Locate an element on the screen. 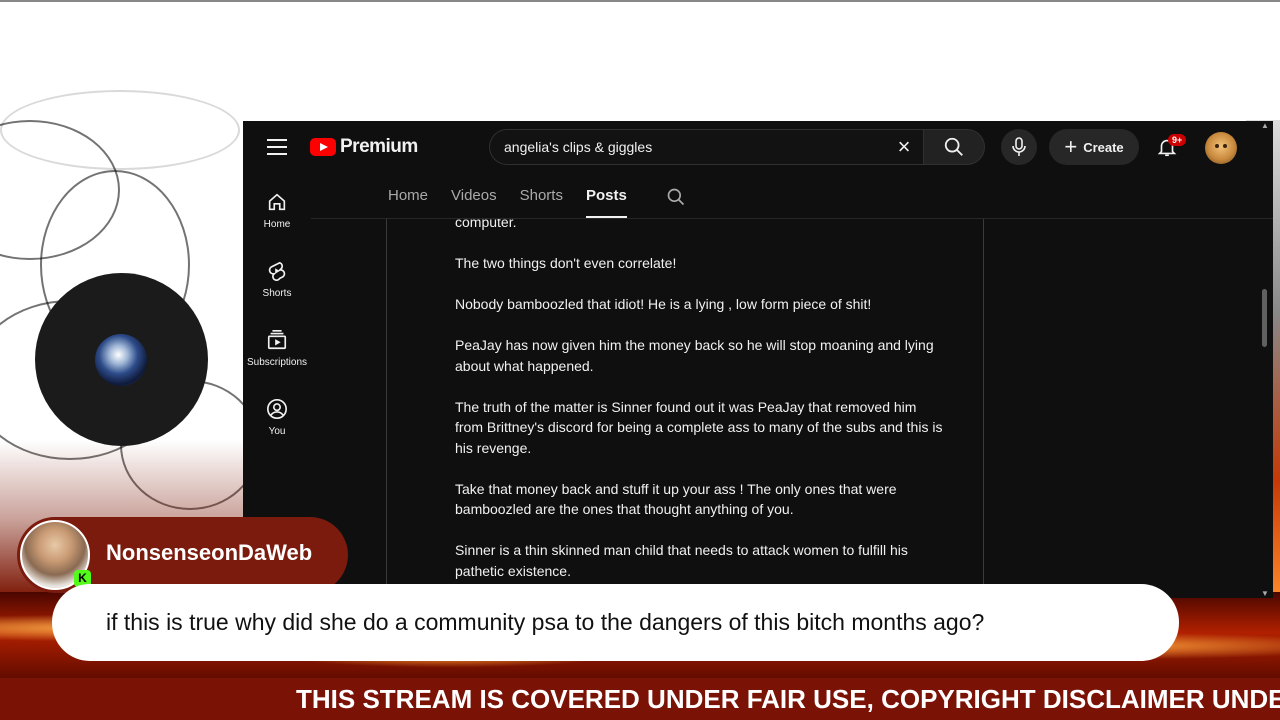 The image size is (1280, 720). top-divider is located at coordinates (640, 1).